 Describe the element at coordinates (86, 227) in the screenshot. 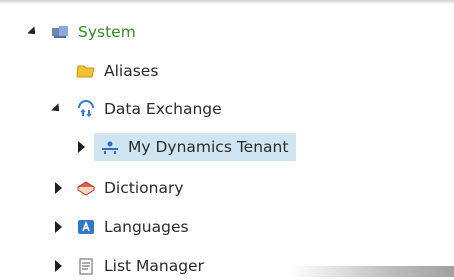

I see `languages-icon` at that location.